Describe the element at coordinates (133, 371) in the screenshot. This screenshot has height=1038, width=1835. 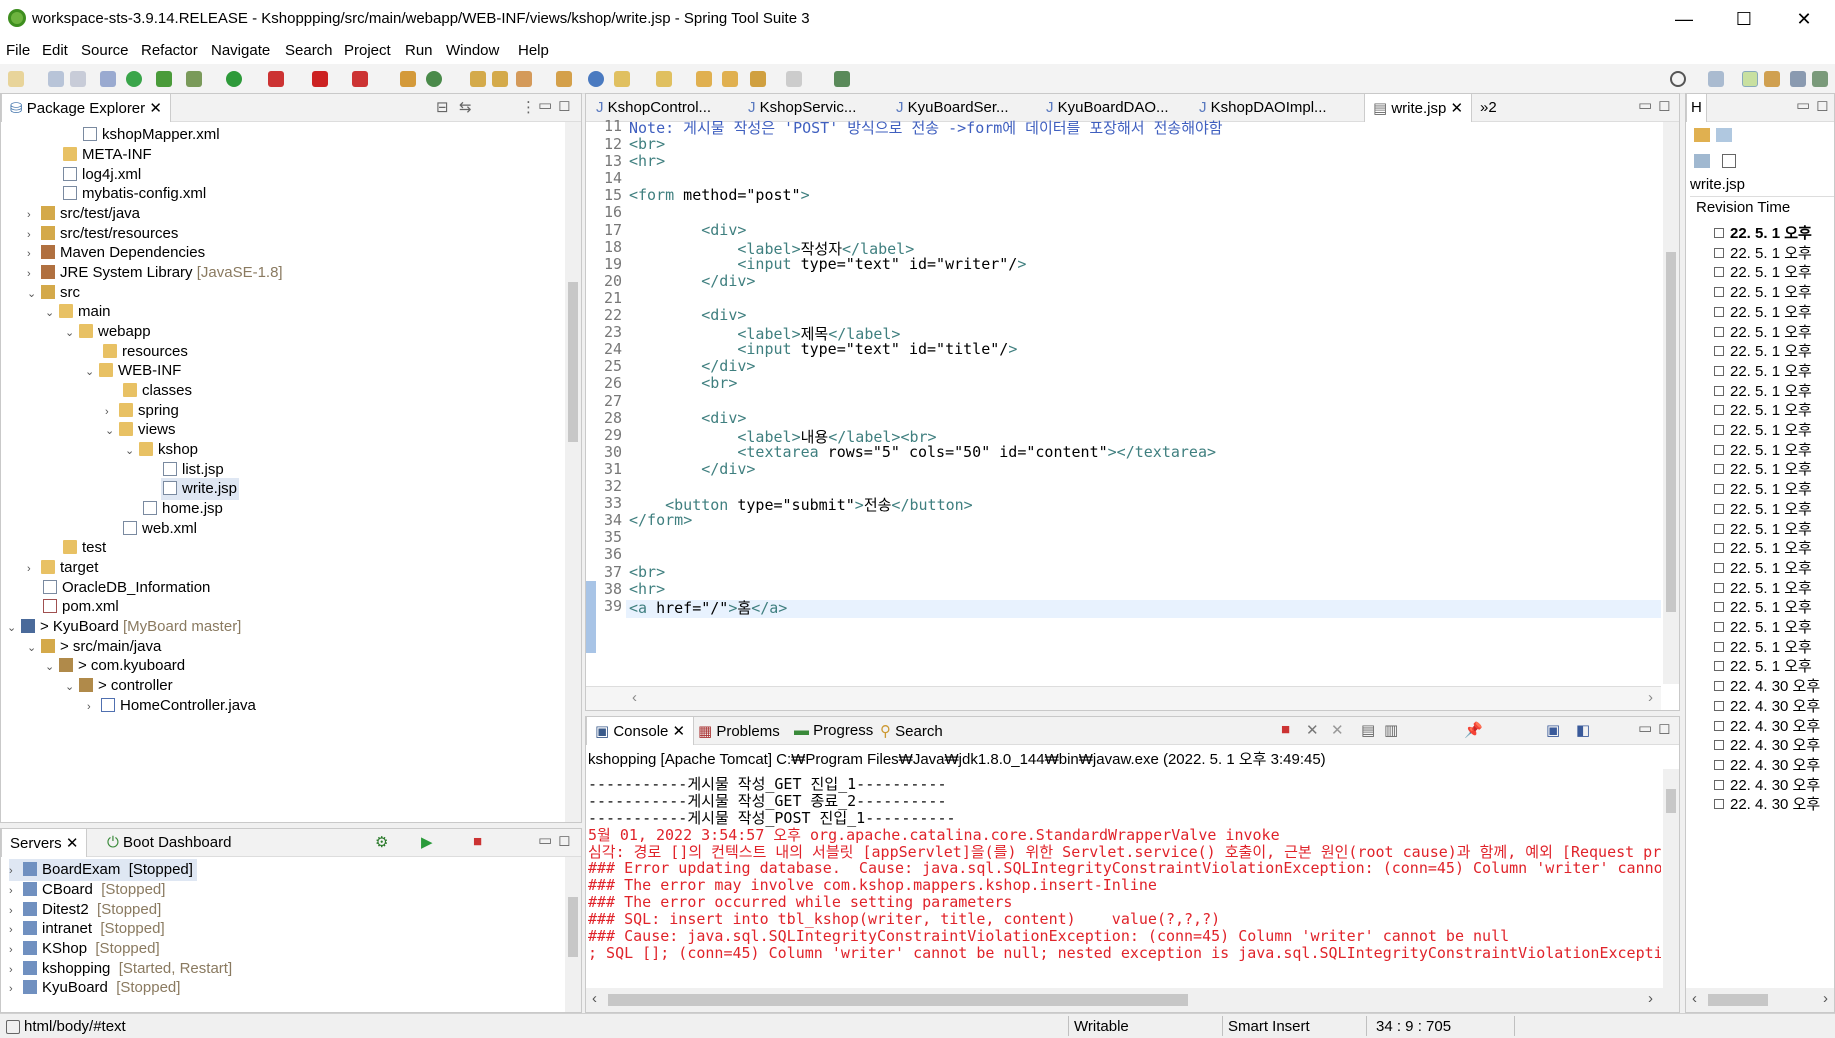
I see `tree-item: ⌄ WEB-INF` at that location.